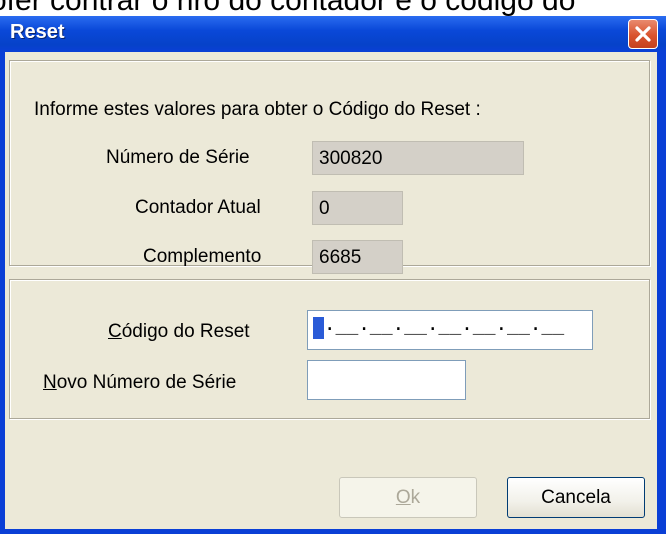 The width and height of the screenshot is (666, 534). Describe the element at coordinates (198, 207) in the screenshot. I see `current-counter-label: Contador Atual` at that location.